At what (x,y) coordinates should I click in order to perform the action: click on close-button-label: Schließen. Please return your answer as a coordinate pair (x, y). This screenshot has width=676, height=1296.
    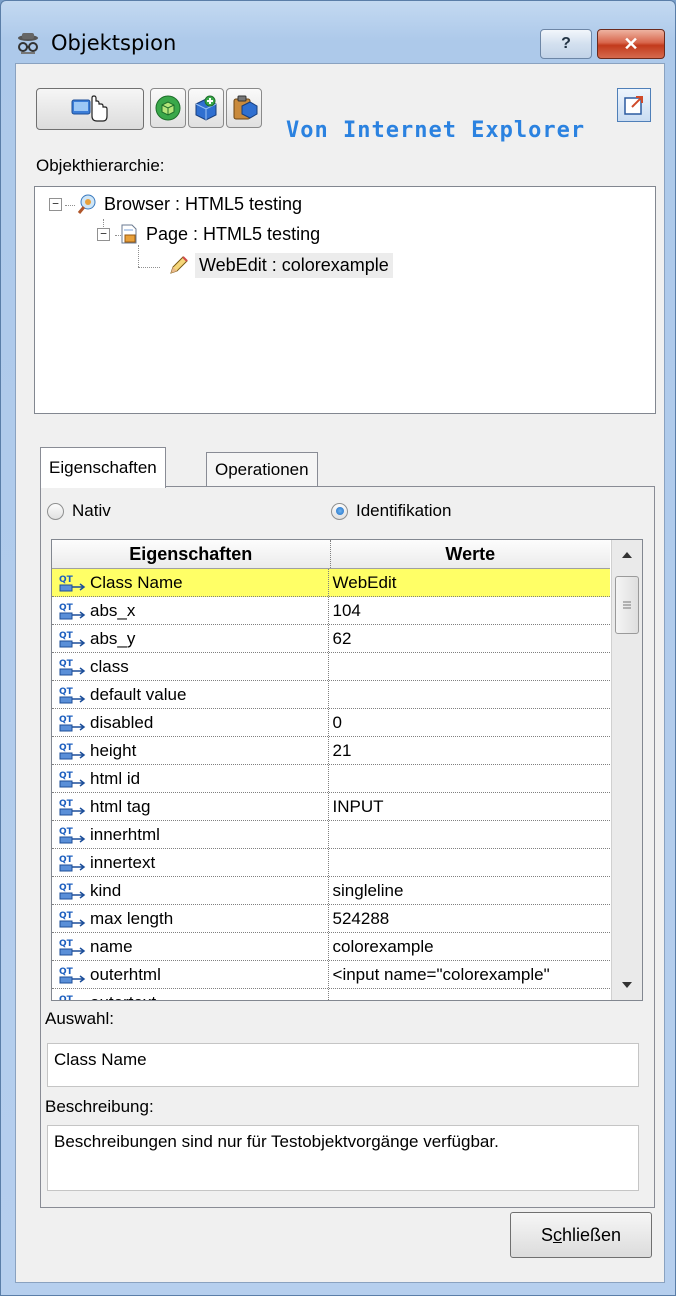
    Looking at the image, I should click on (581, 1234).